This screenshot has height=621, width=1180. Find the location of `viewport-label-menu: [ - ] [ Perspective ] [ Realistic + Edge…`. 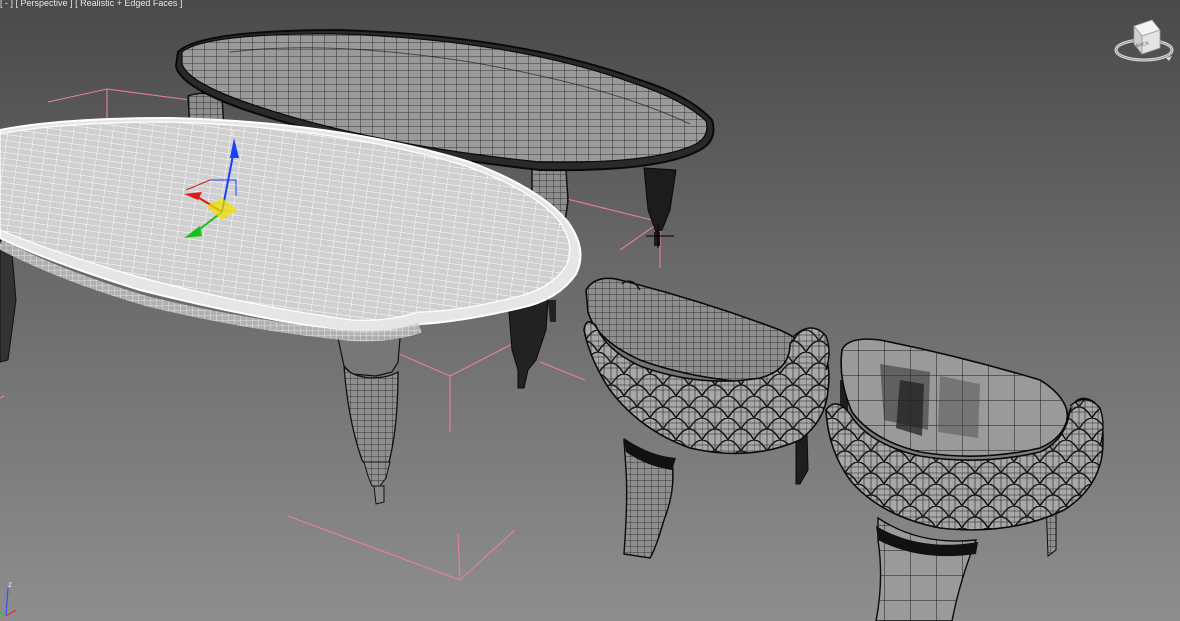

viewport-label-menu: [ - ] [ Perspective ] [ Realistic + Edge… is located at coordinates (91, 4).